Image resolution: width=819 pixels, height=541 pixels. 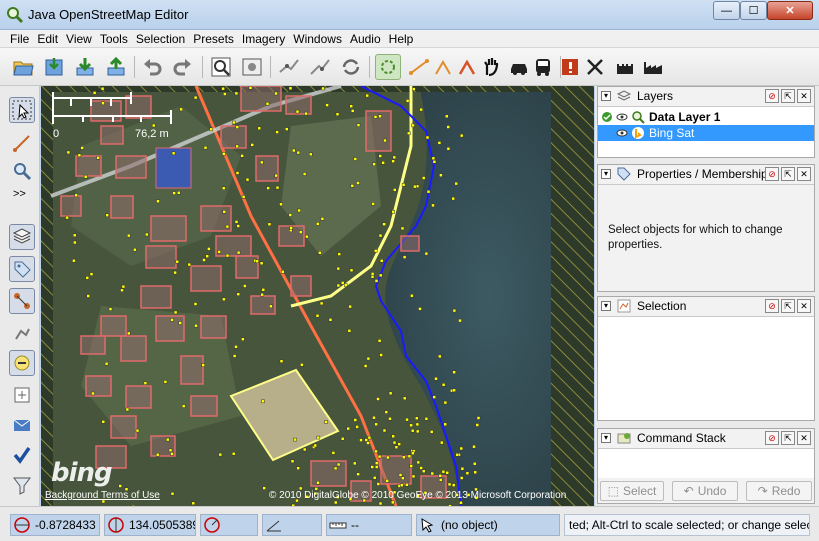 What do you see at coordinates (213, 39) in the screenshot?
I see `menu-presets: Presets` at bounding box center [213, 39].